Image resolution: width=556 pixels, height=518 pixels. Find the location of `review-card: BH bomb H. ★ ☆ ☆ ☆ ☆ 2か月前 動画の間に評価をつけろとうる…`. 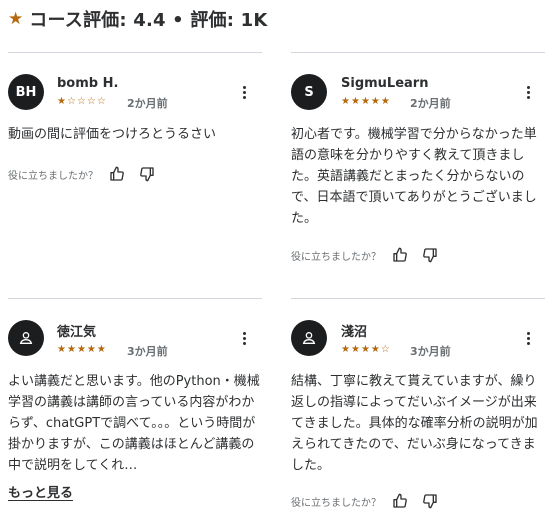

review-card: BH bomb H. ★ ☆ ☆ ☆ ☆ 2か月前 動画の間に評価をつけろとうる… is located at coordinates (135, 127).